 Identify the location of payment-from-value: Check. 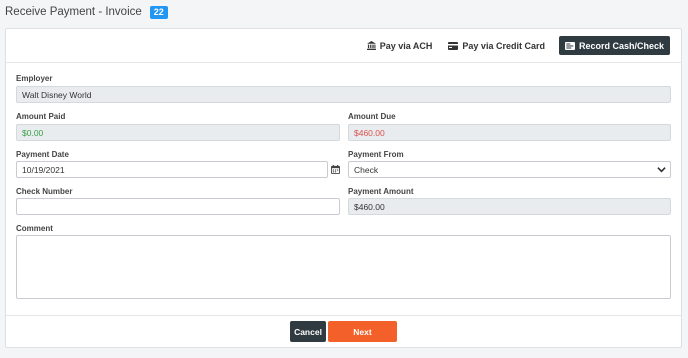
(366, 169).